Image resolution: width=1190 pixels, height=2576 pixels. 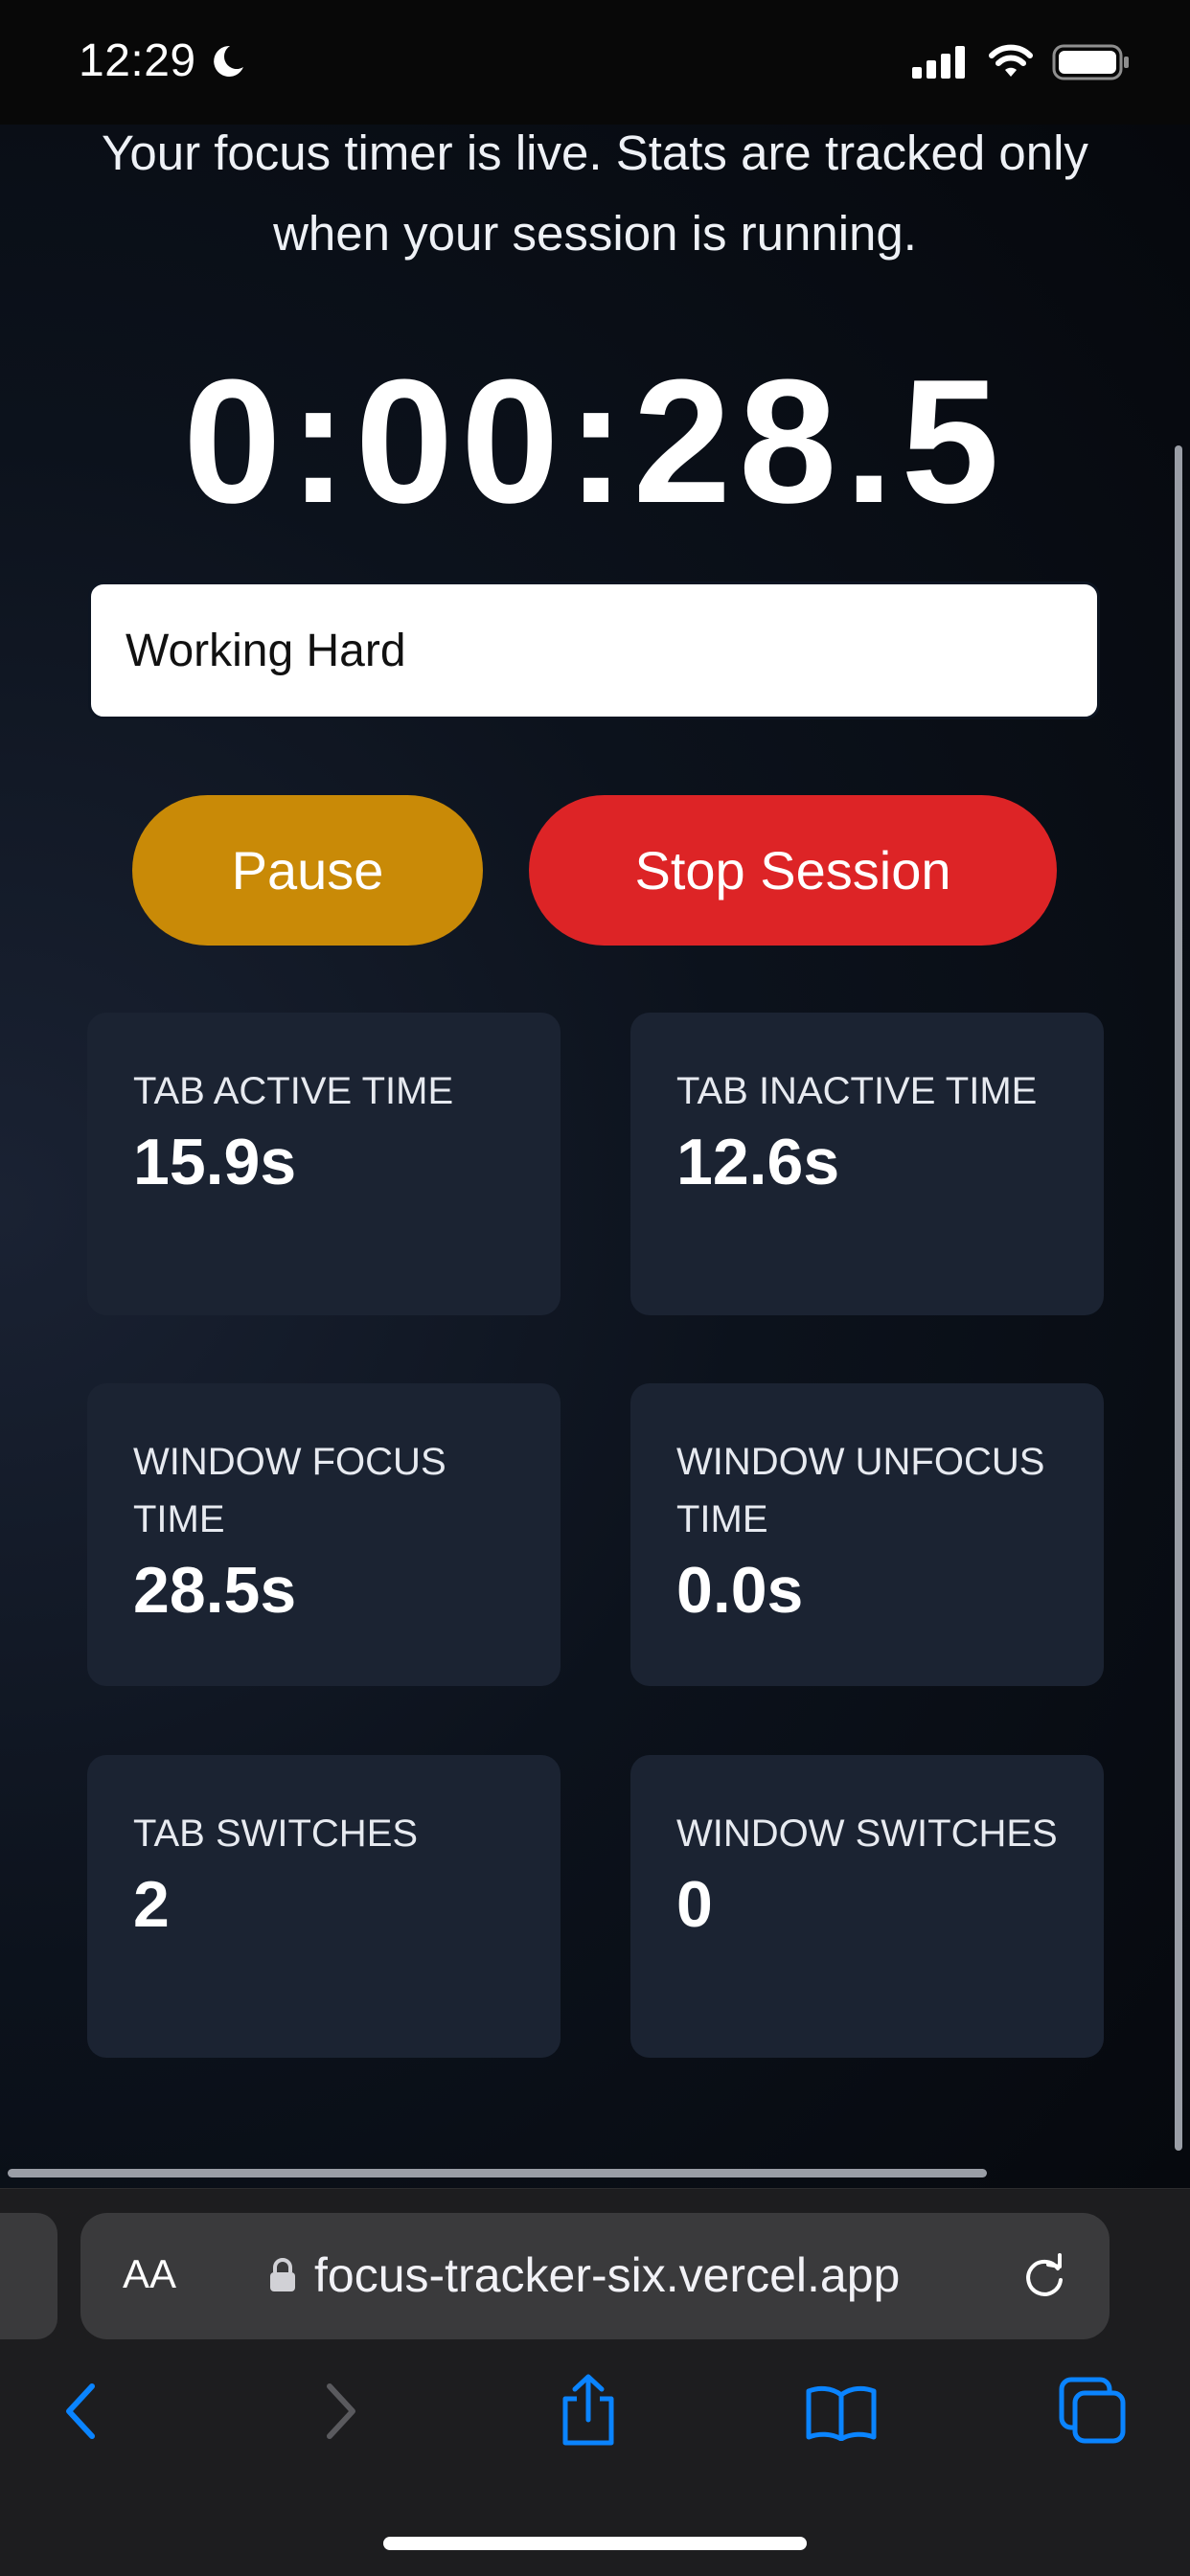 I want to click on stat-card-tab-inactive: TAB INACTIVE TIME 12.6s, so click(x=867, y=1164).